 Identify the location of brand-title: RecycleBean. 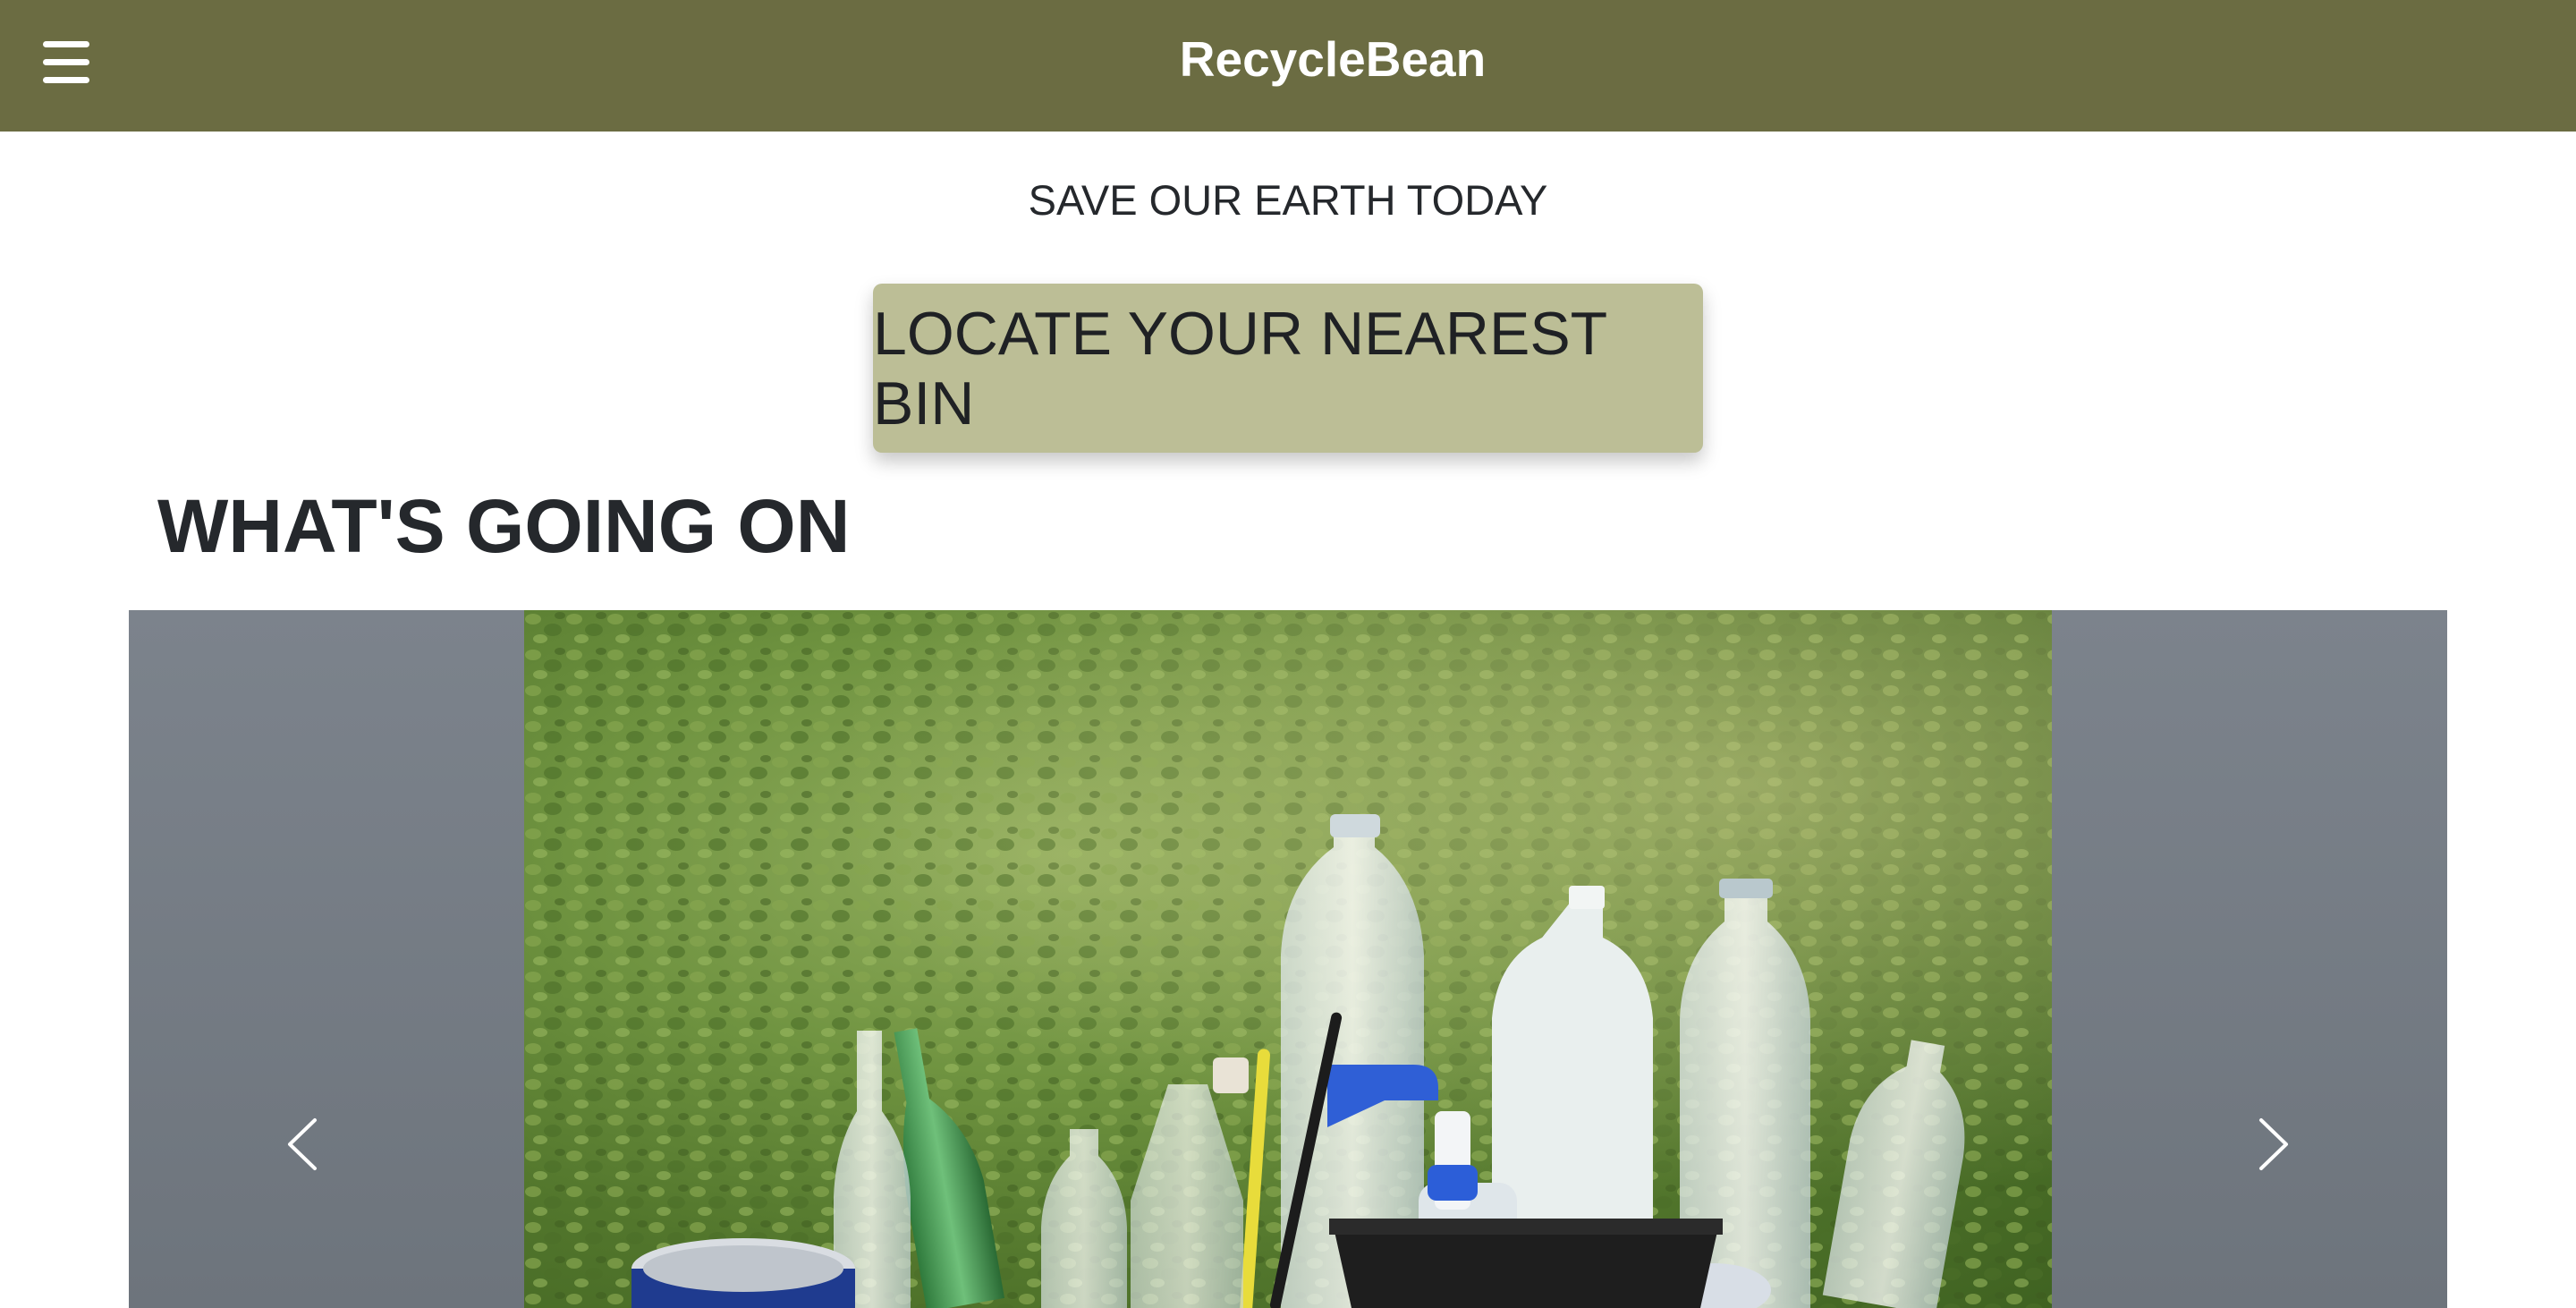
(1288, 59).